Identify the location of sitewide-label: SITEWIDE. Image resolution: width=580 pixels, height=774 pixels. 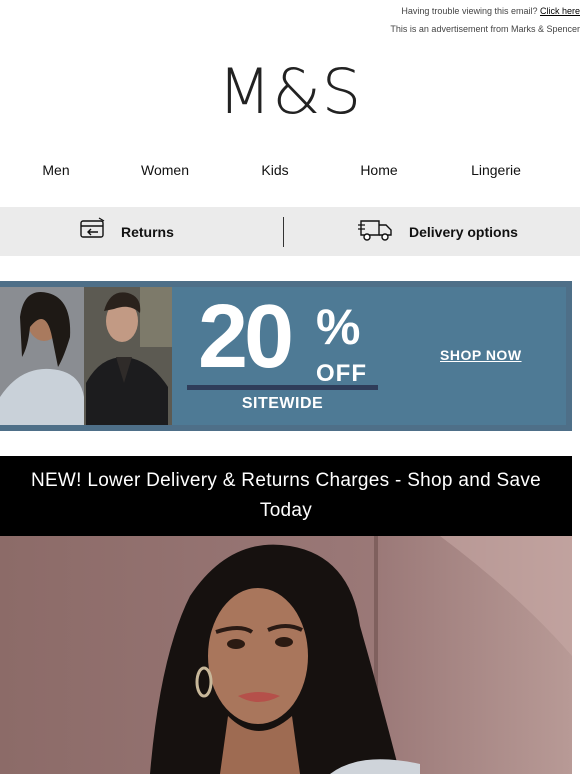
(282, 403).